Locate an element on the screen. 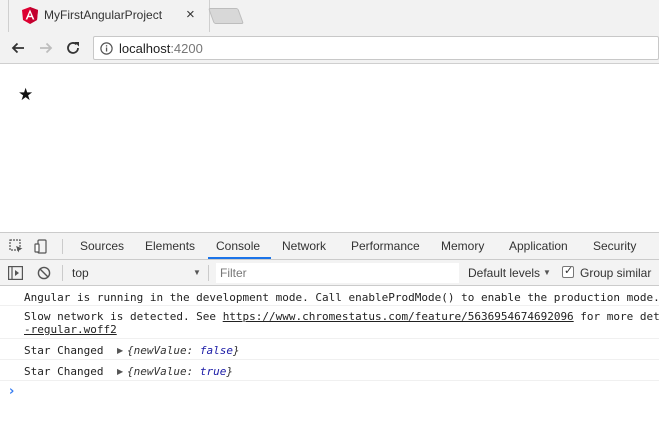 The image size is (659, 428). logged-object: {newValue: false} is located at coordinates (183, 350).